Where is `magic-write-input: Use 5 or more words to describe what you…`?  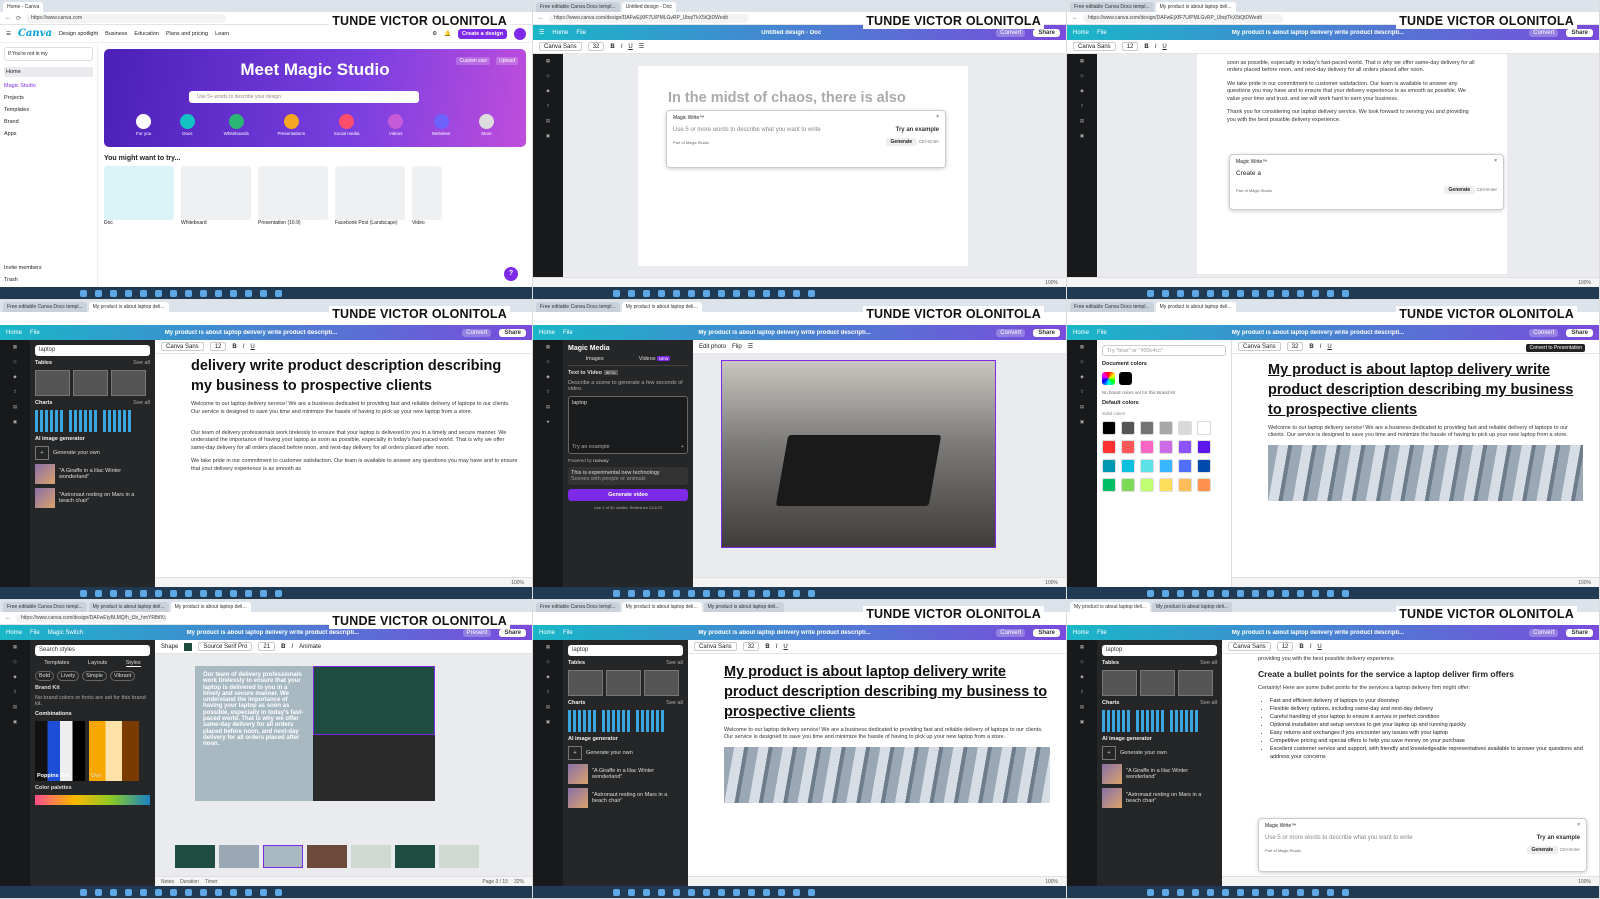
magic-write-input: Use 5 or more words to describe what you… is located at coordinates (1339, 838).